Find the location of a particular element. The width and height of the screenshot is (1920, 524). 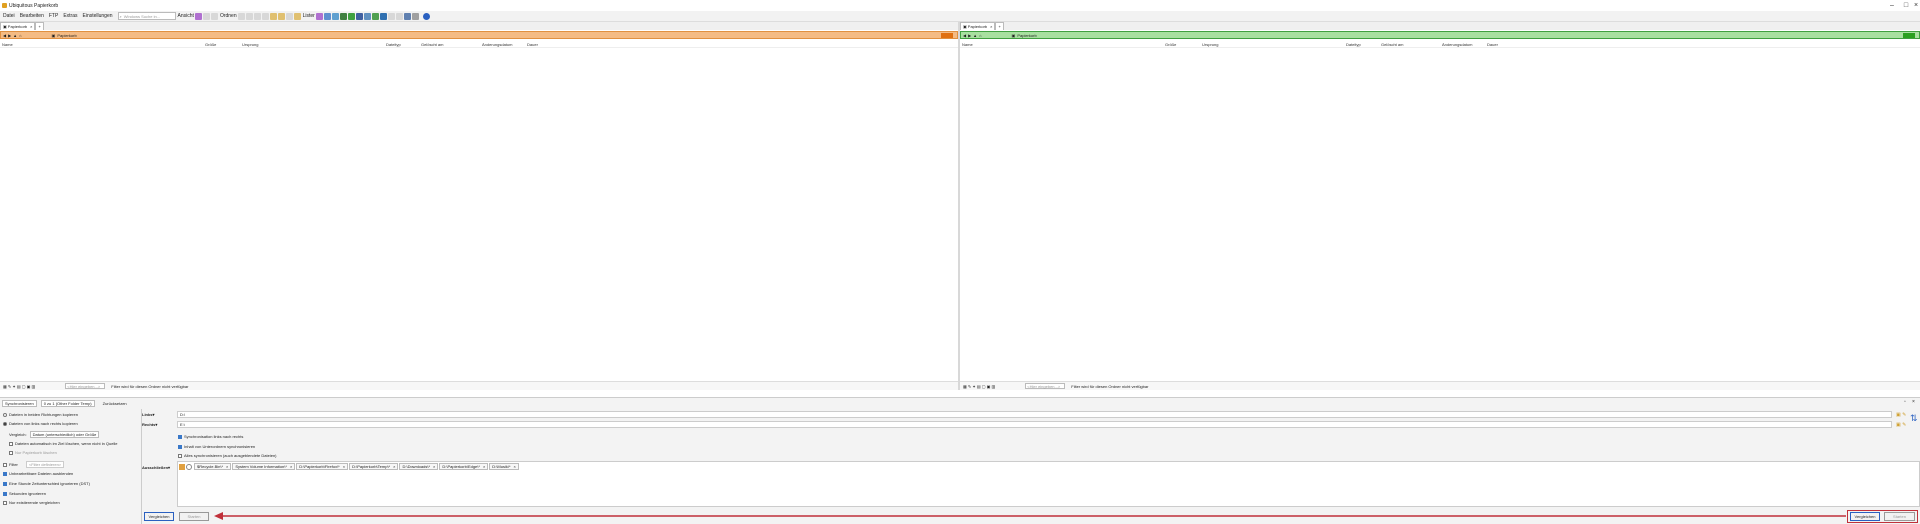

exclusion-chip: $Recycle.Bin\* × is located at coordinates (213, 466).